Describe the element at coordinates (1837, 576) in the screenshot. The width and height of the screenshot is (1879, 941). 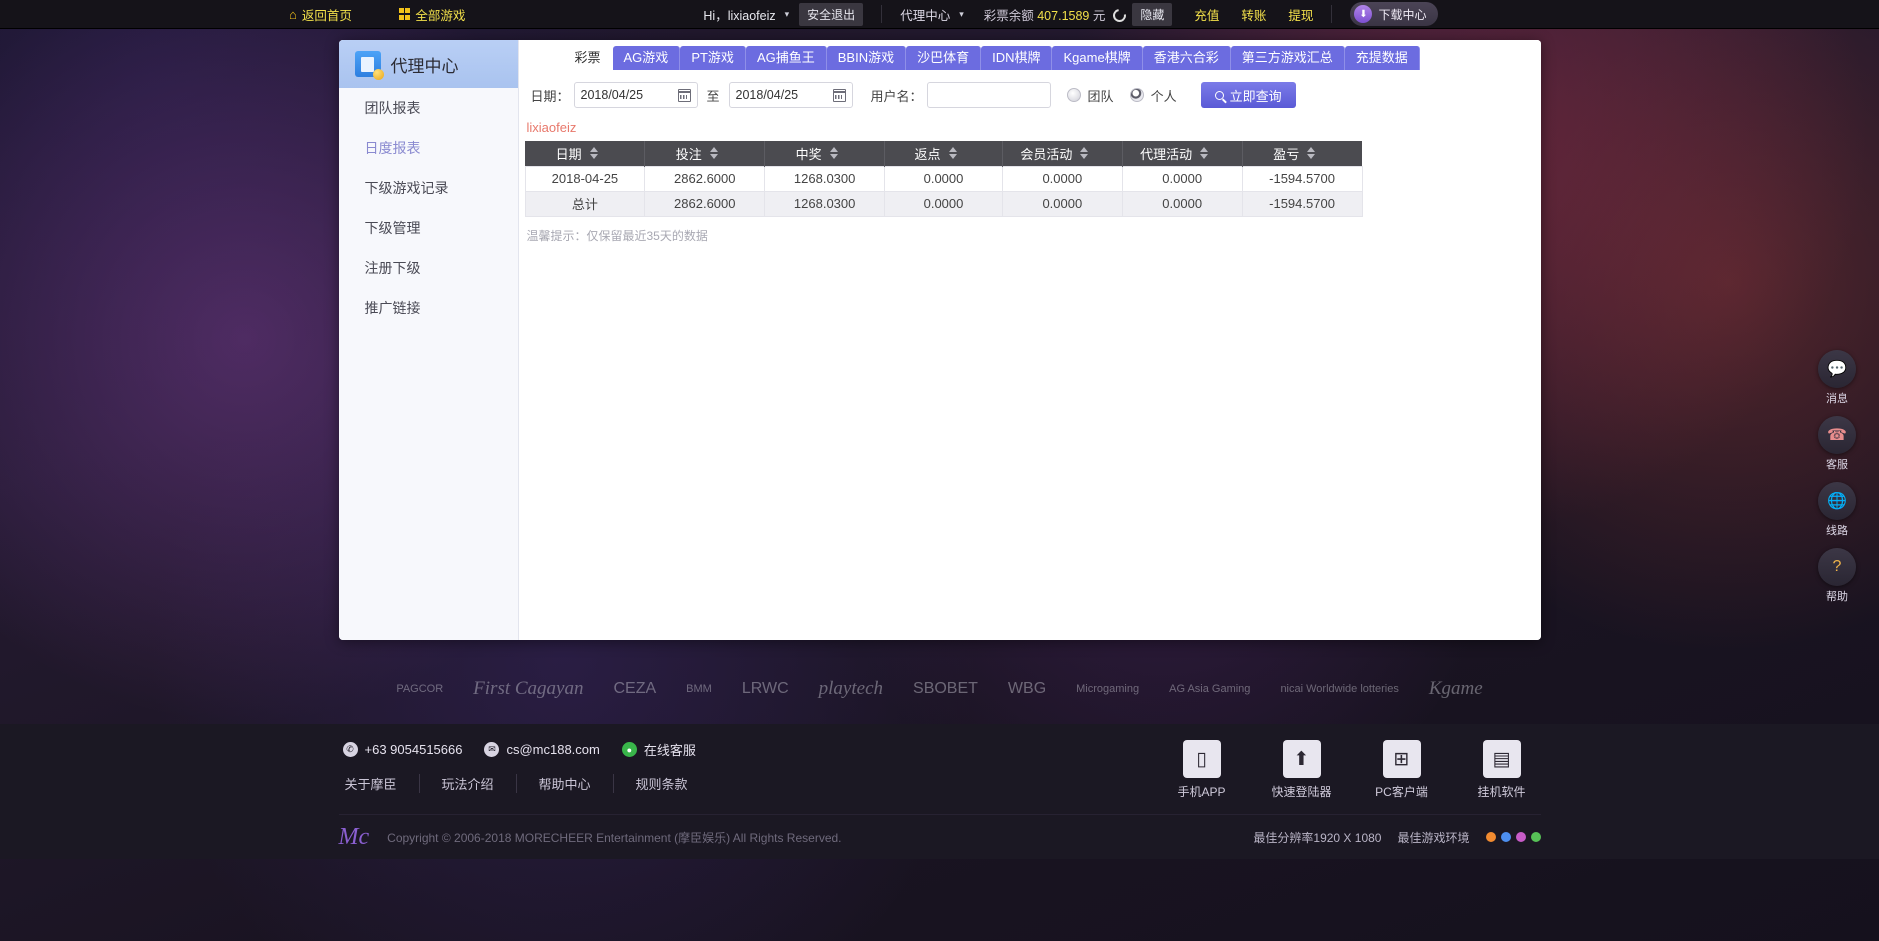
I see `rail-item-help: ? 帮助` at that location.